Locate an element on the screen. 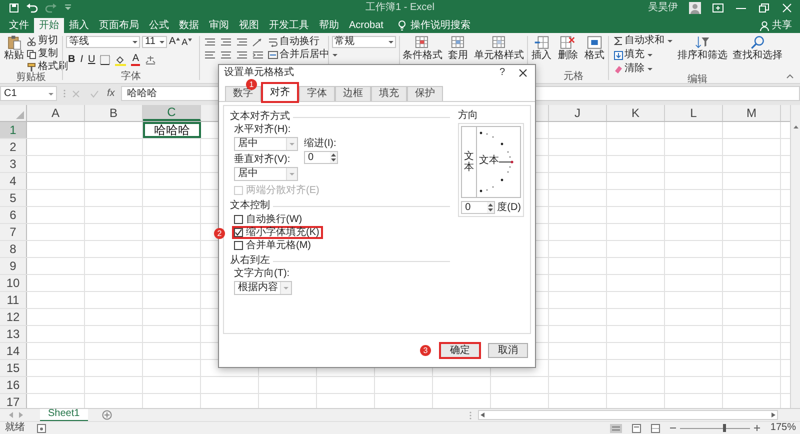 The height and width of the screenshot is (434, 800). group-label: 字体 is located at coordinates (130, 77).